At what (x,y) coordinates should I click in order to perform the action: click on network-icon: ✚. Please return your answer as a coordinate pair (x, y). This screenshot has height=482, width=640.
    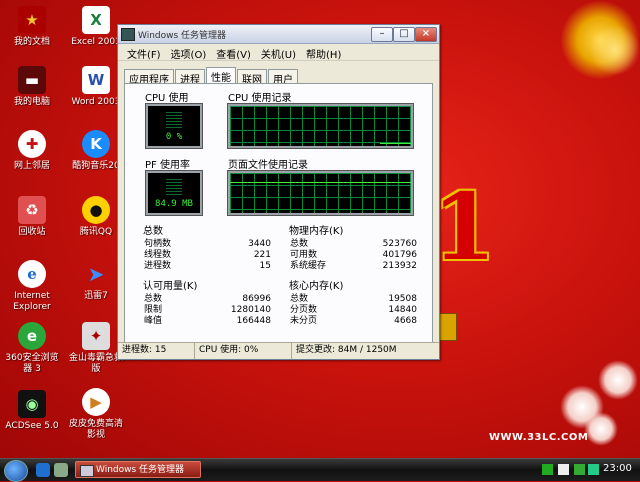
    Looking at the image, I should click on (32, 144).